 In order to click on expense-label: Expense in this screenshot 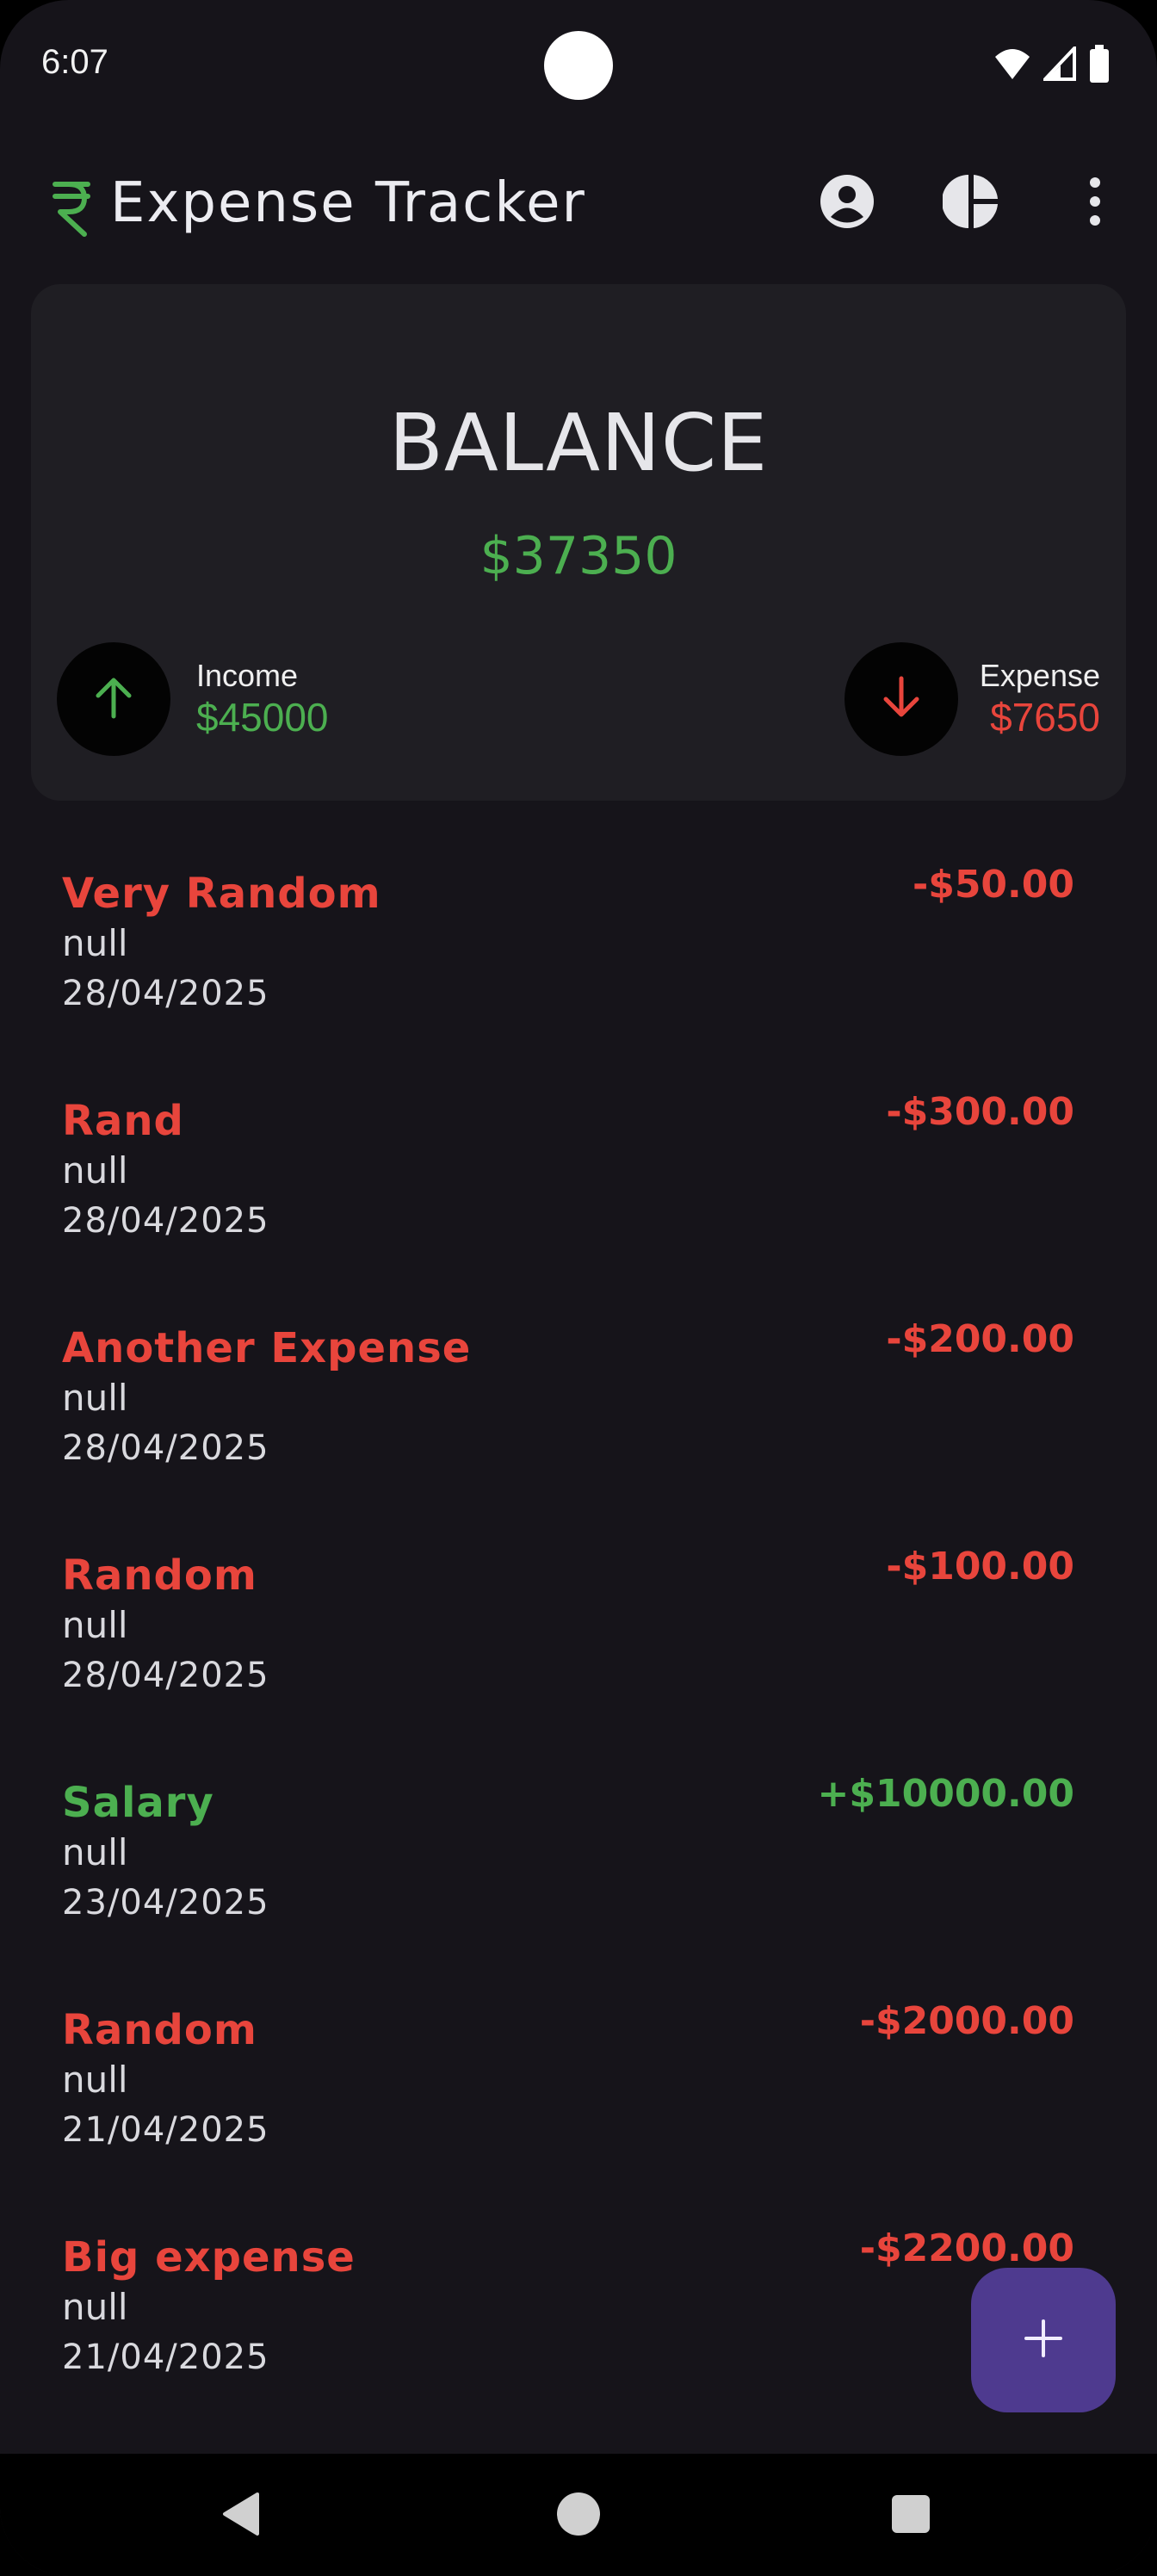, I will do `click(1039, 676)`.